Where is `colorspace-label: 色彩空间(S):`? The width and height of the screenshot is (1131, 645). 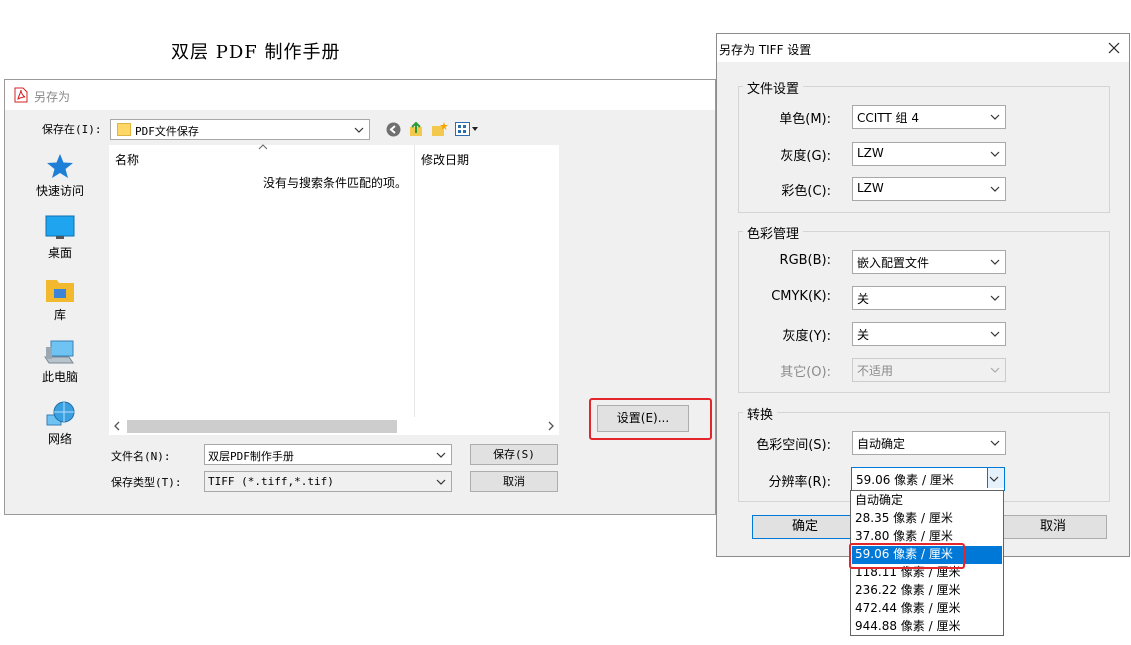 colorspace-label: 色彩空间(S): is located at coordinates (793, 445).